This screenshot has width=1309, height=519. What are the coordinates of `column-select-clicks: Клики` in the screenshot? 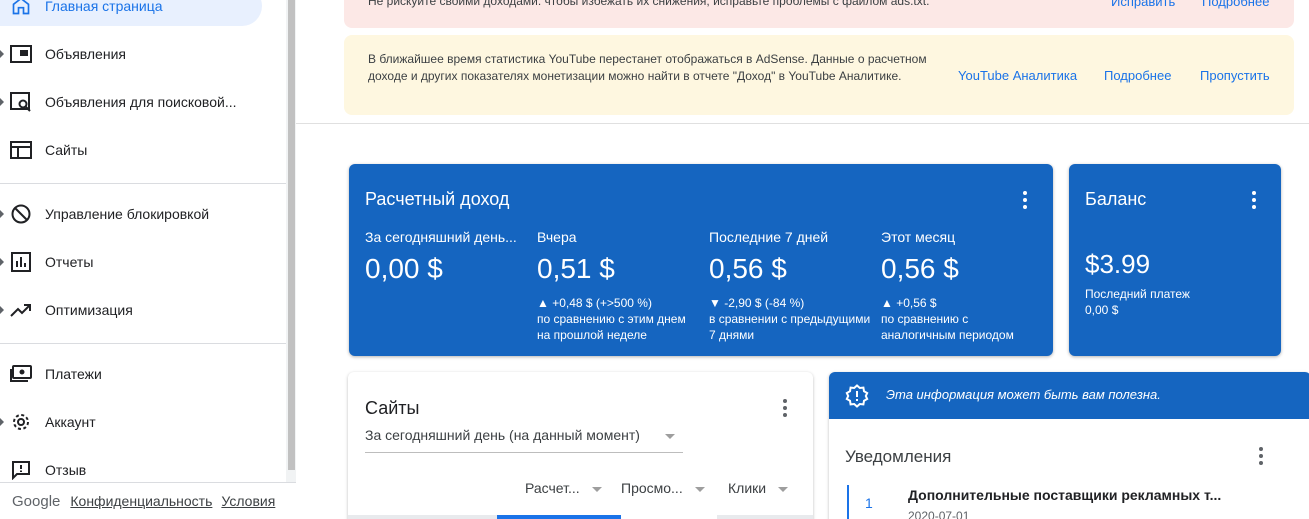 It's located at (758, 488).